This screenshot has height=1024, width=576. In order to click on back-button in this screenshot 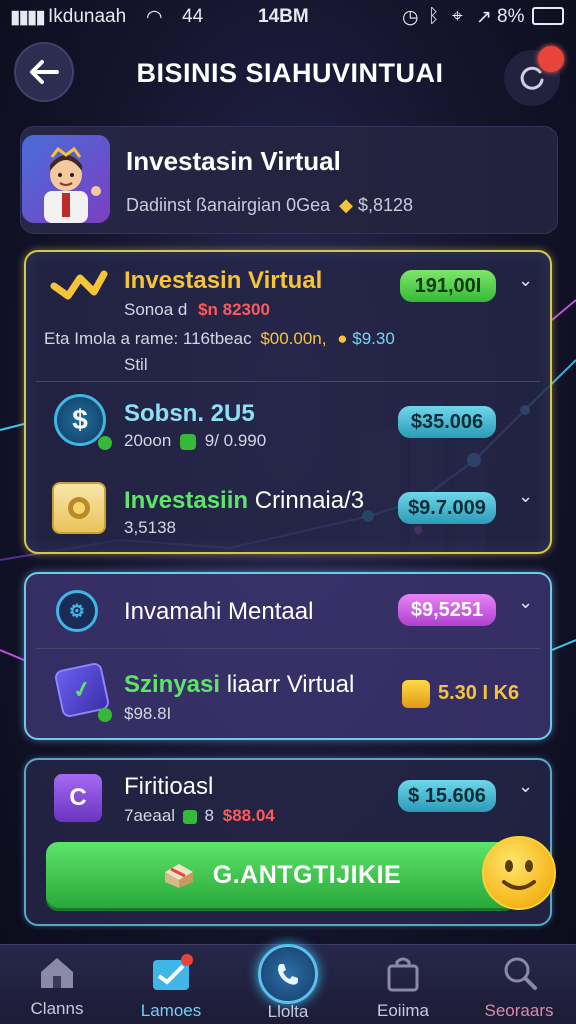, I will do `click(44, 72)`.